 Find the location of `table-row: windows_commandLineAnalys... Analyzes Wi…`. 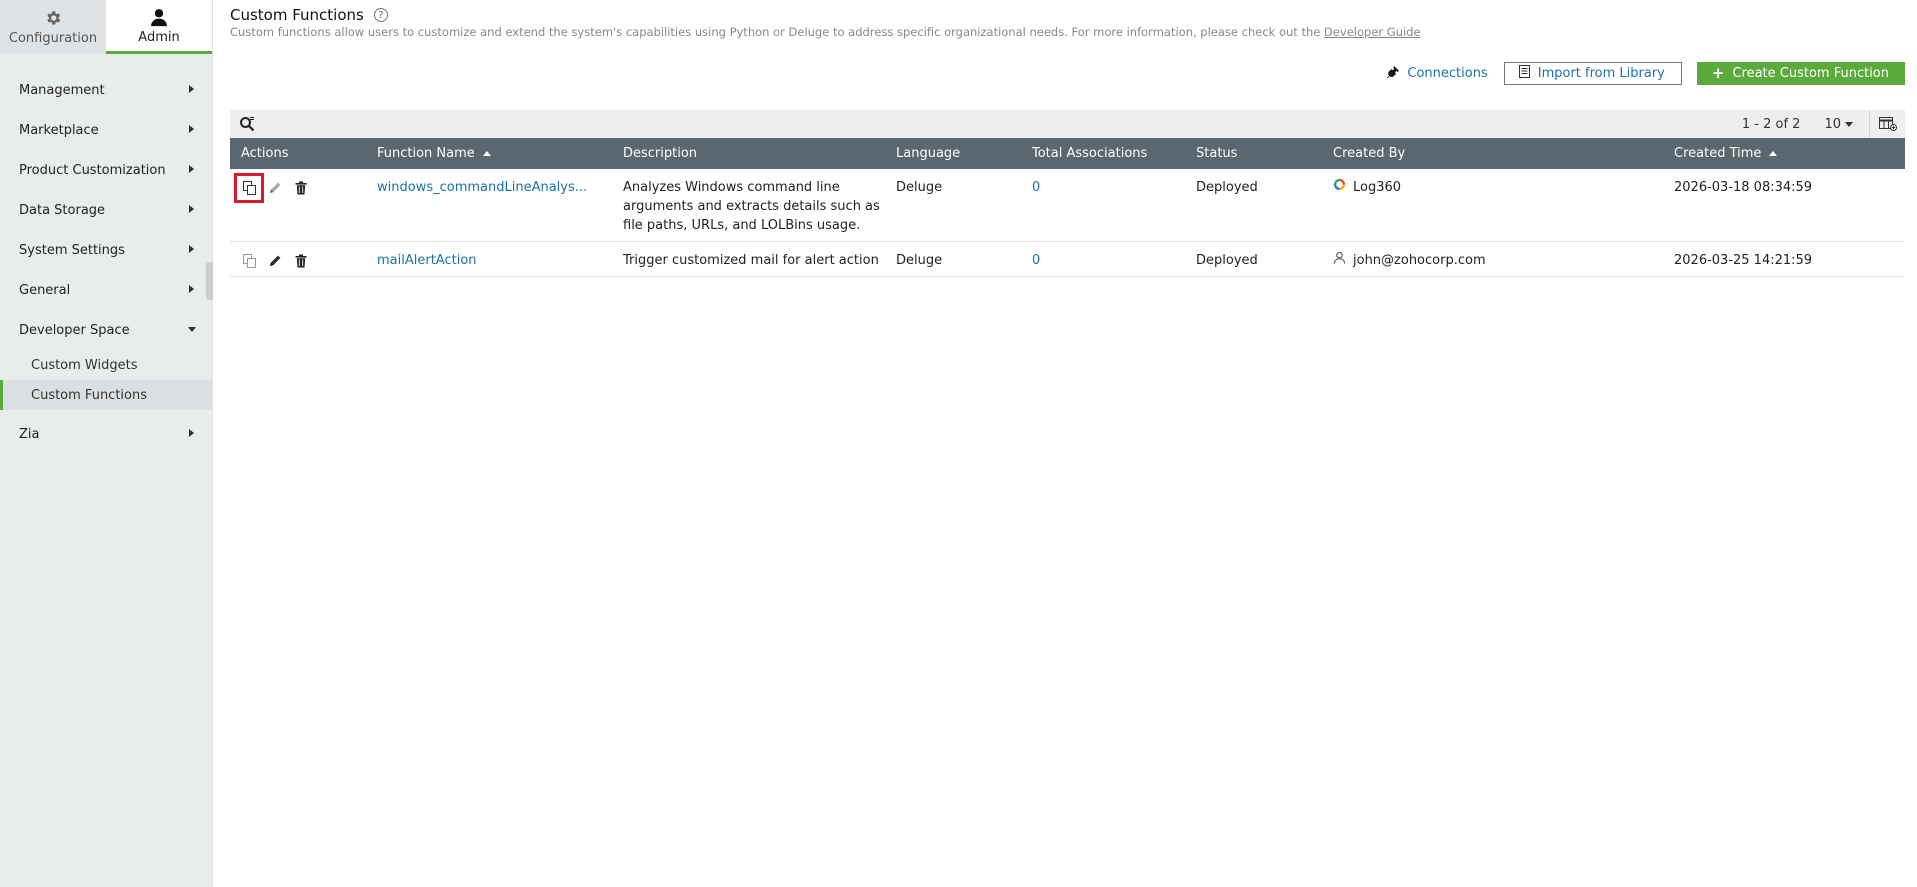

table-row: windows_commandLineAnalys... Analyzes Wi… is located at coordinates (1067, 205).